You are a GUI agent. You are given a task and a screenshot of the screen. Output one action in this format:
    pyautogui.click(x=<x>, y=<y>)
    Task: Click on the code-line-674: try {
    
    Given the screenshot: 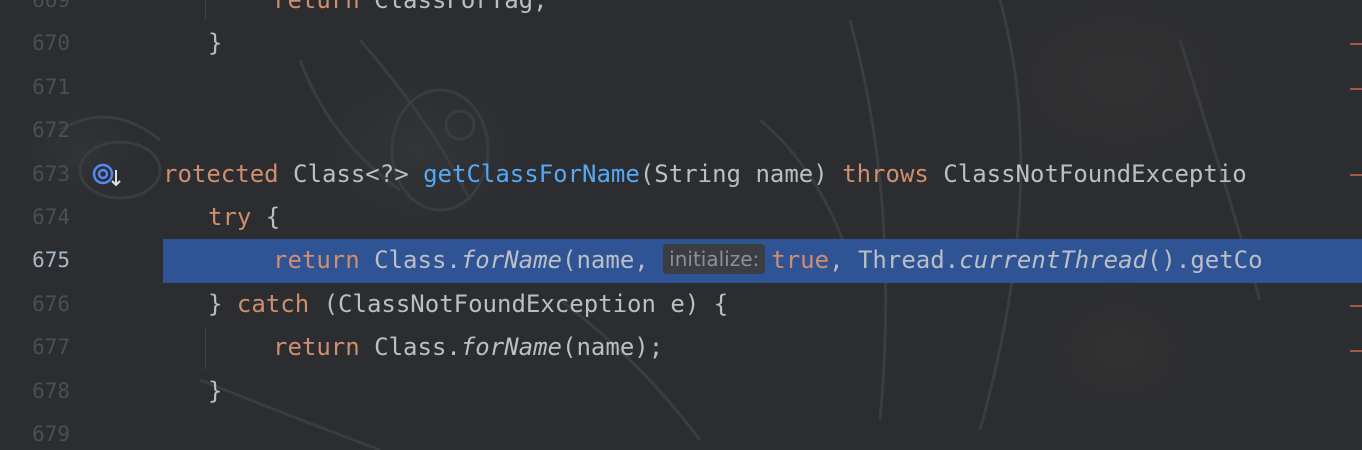 What is the action you would take?
    pyautogui.click(x=762, y=217)
    